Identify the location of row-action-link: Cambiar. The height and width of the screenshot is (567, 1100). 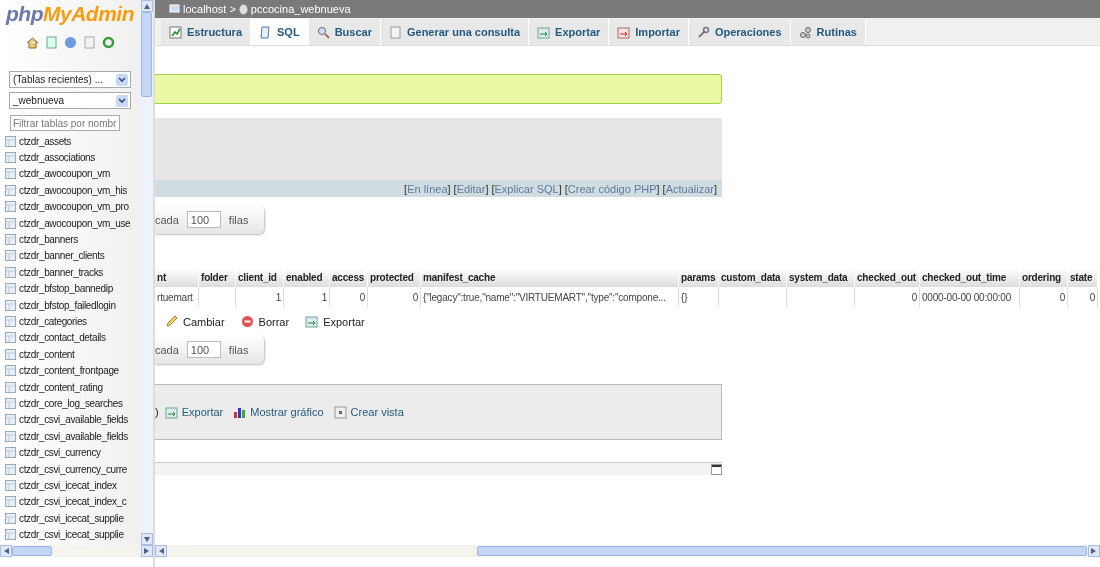
(195, 321).